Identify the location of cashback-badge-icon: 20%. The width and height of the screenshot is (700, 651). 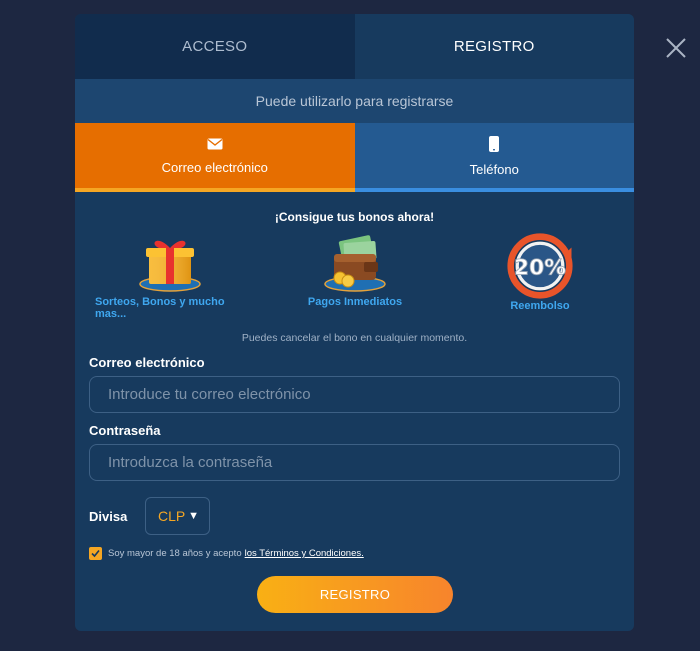
(540, 266).